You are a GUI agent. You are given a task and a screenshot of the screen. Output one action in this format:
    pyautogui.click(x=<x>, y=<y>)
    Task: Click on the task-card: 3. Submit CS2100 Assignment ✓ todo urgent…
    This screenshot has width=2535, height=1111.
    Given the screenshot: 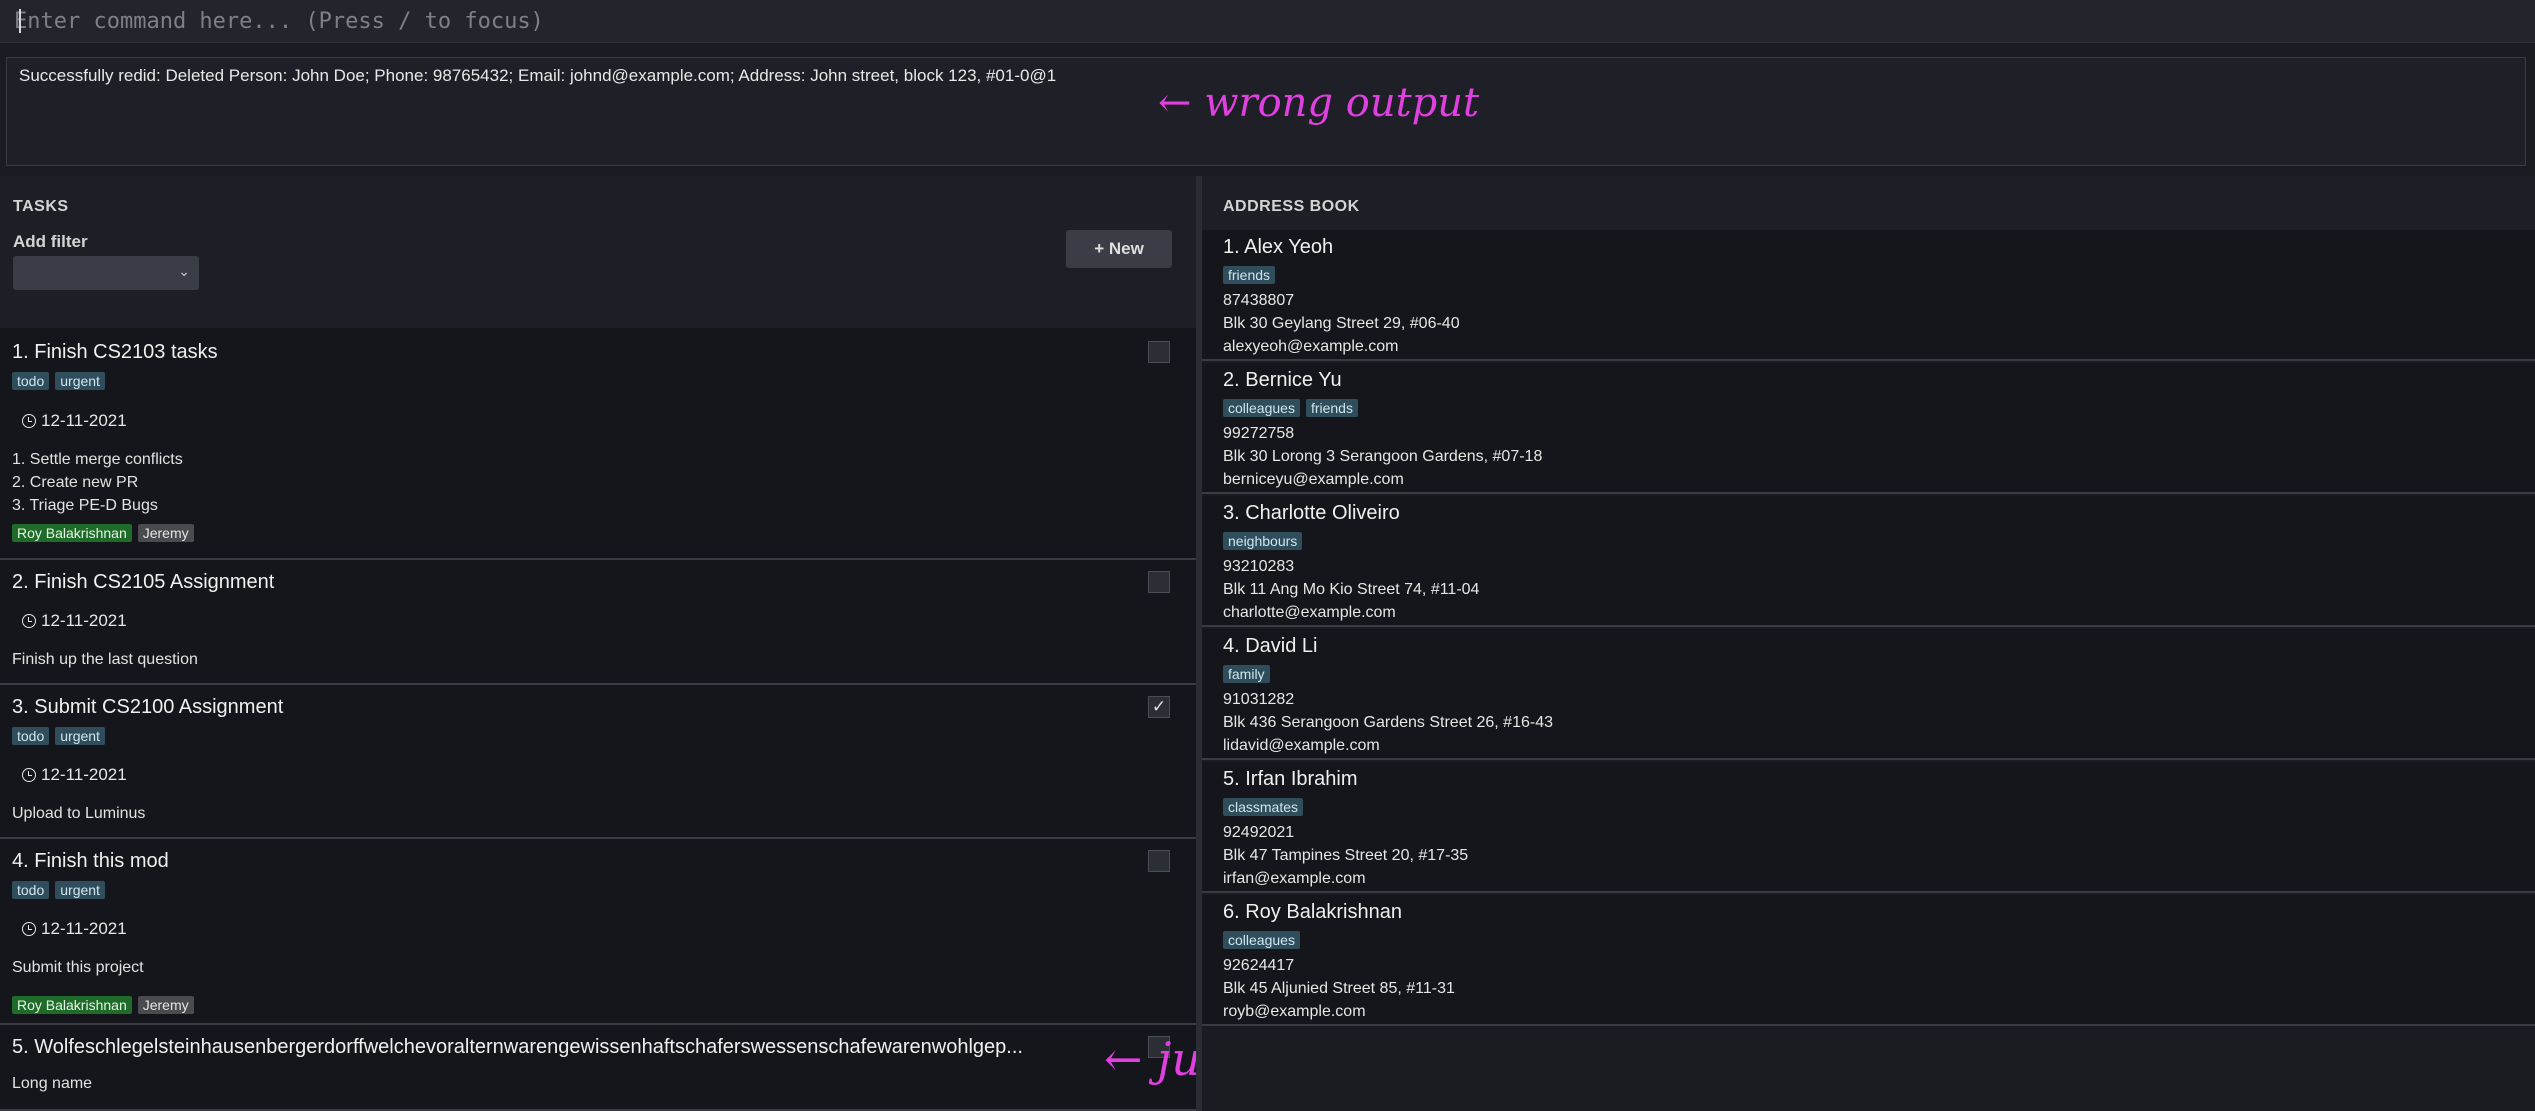 What is the action you would take?
    pyautogui.click(x=598, y=762)
    